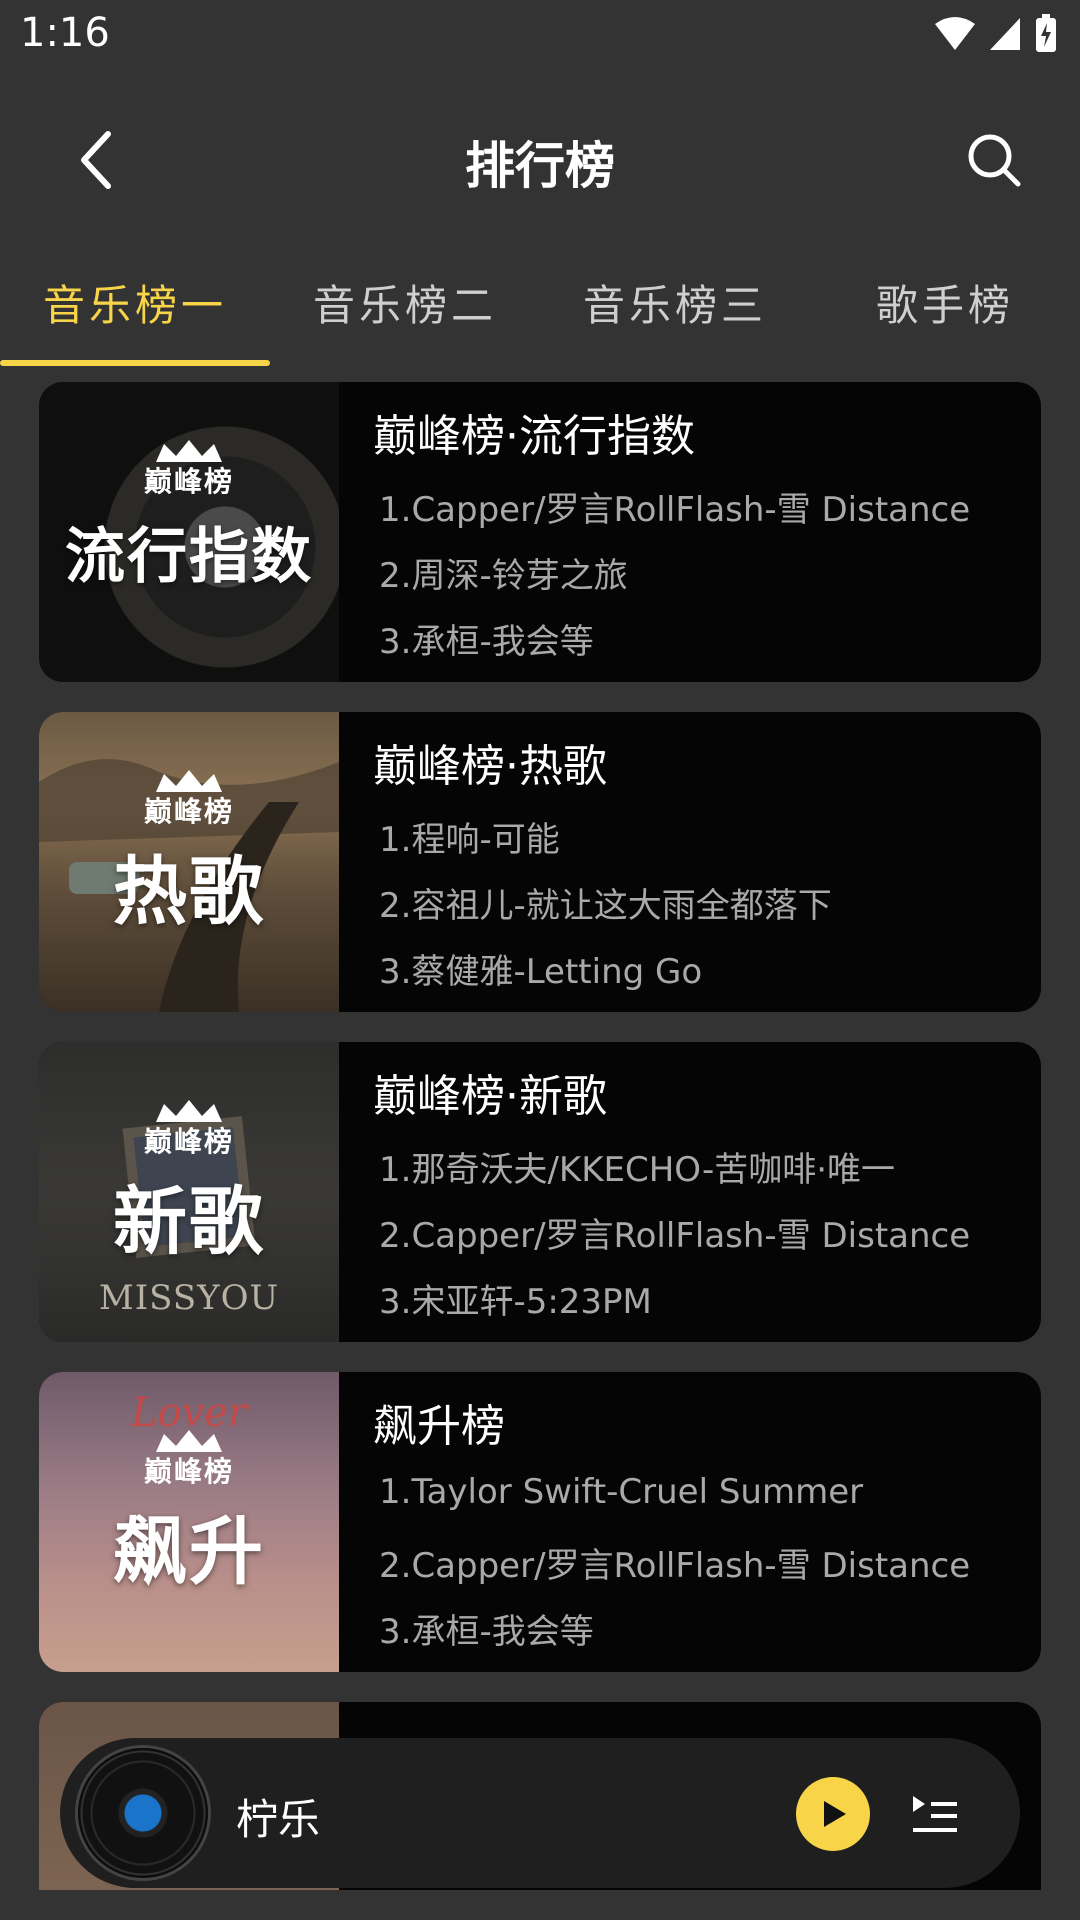 The height and width of the screenshot is (1920, 1080). Describe the element at coordinates (540, 166) in the screenshot. I see `page-title: 排行榜` at that location.